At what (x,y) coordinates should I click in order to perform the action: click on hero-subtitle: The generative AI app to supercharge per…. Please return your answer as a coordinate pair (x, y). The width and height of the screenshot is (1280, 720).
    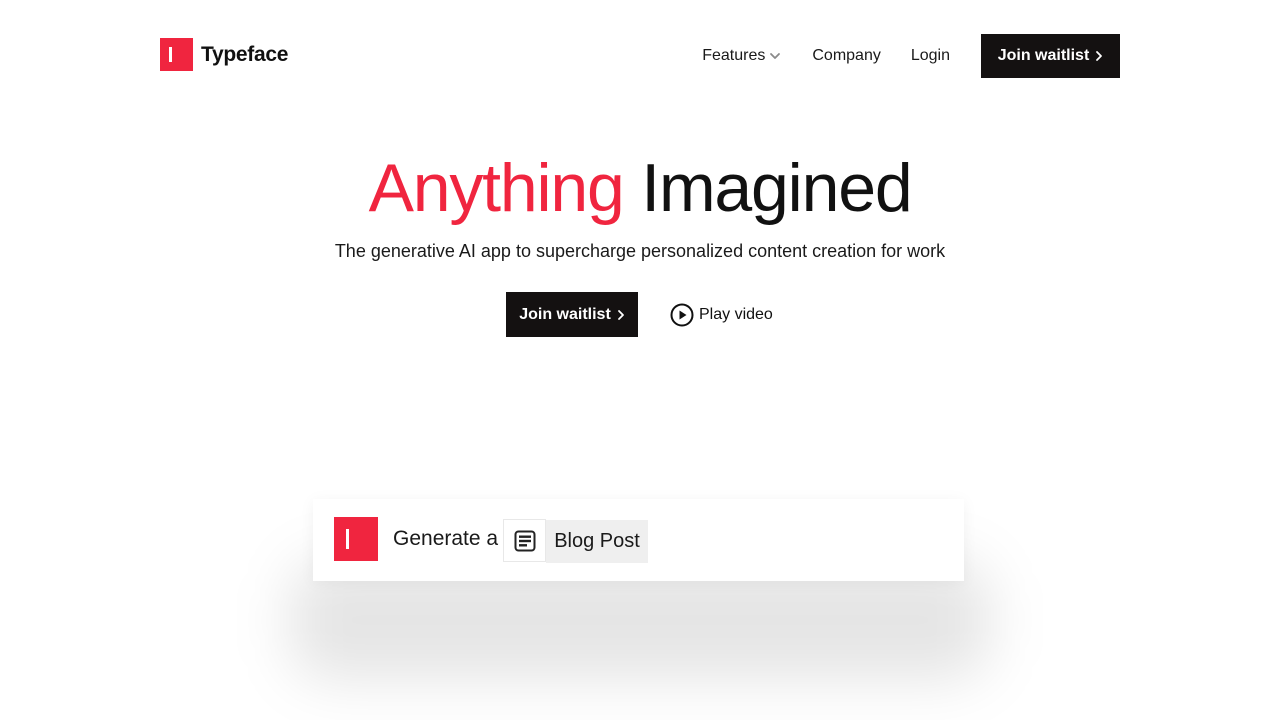
    Looking at the image, I should click on (640, 251).